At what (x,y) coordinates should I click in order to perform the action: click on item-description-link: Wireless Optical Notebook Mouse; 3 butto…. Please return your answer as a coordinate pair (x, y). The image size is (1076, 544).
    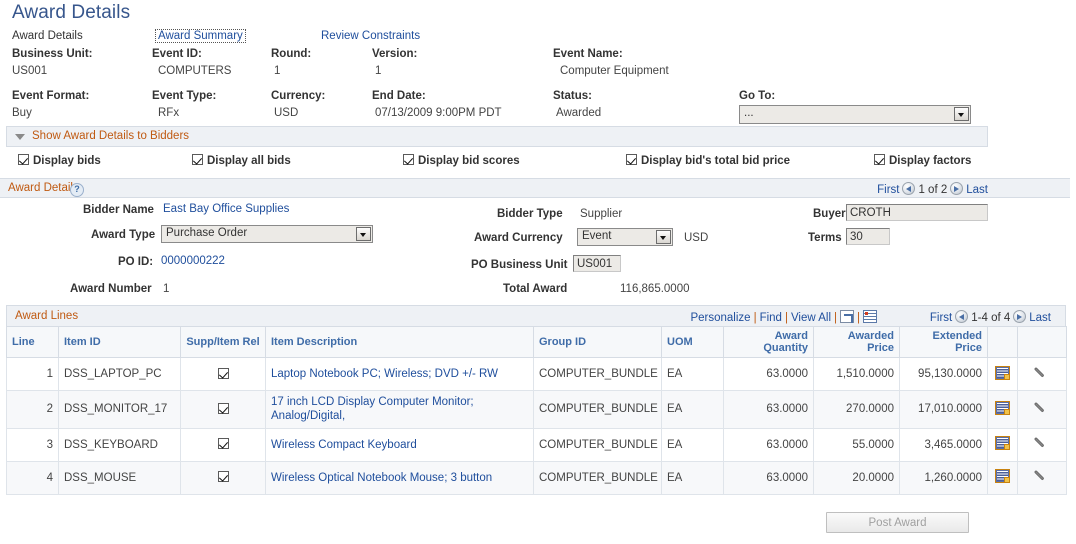
    Looking at the image, I should click on (381, 478).